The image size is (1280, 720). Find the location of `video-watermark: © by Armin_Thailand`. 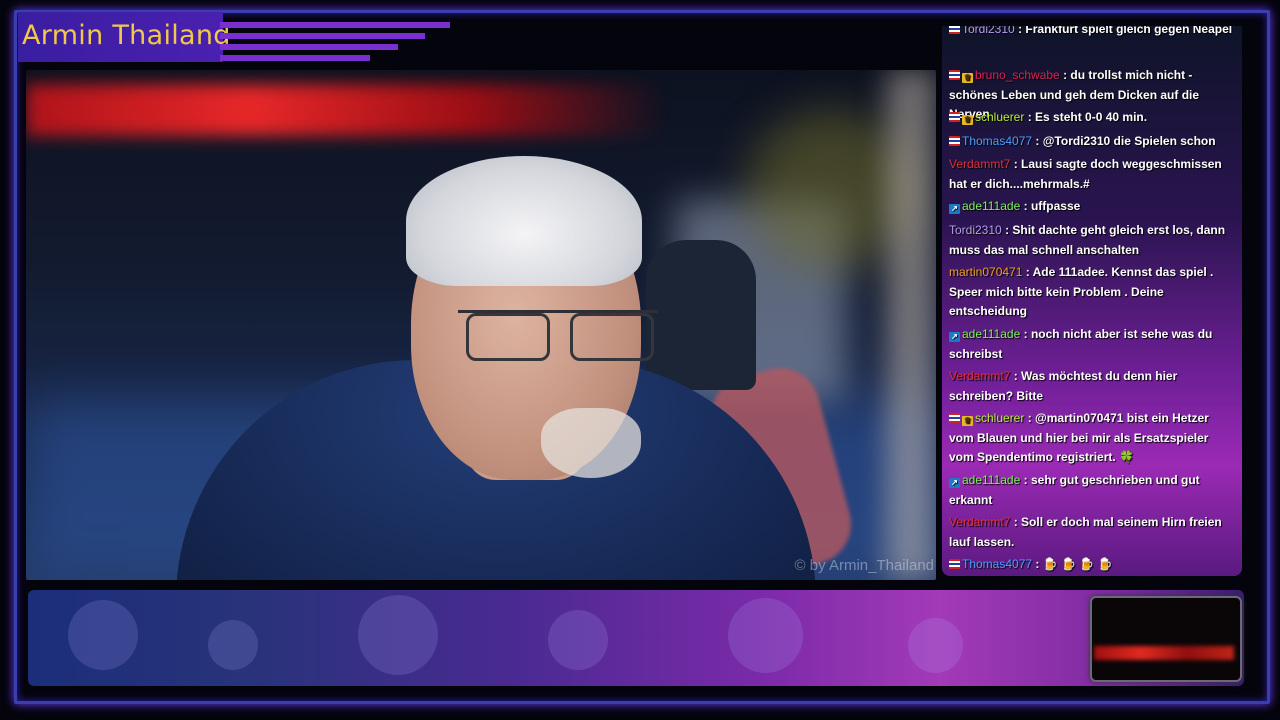

video-watermark: © by Armin_Thailand is located at coordinates (864, 565).